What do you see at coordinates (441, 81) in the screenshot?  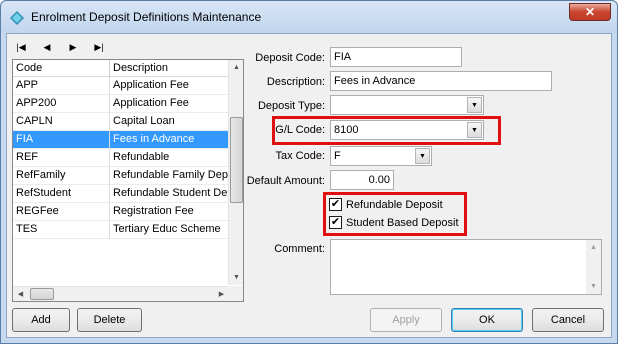 I see `description-field: Fees in Advance` at bounding box center [441, 81].